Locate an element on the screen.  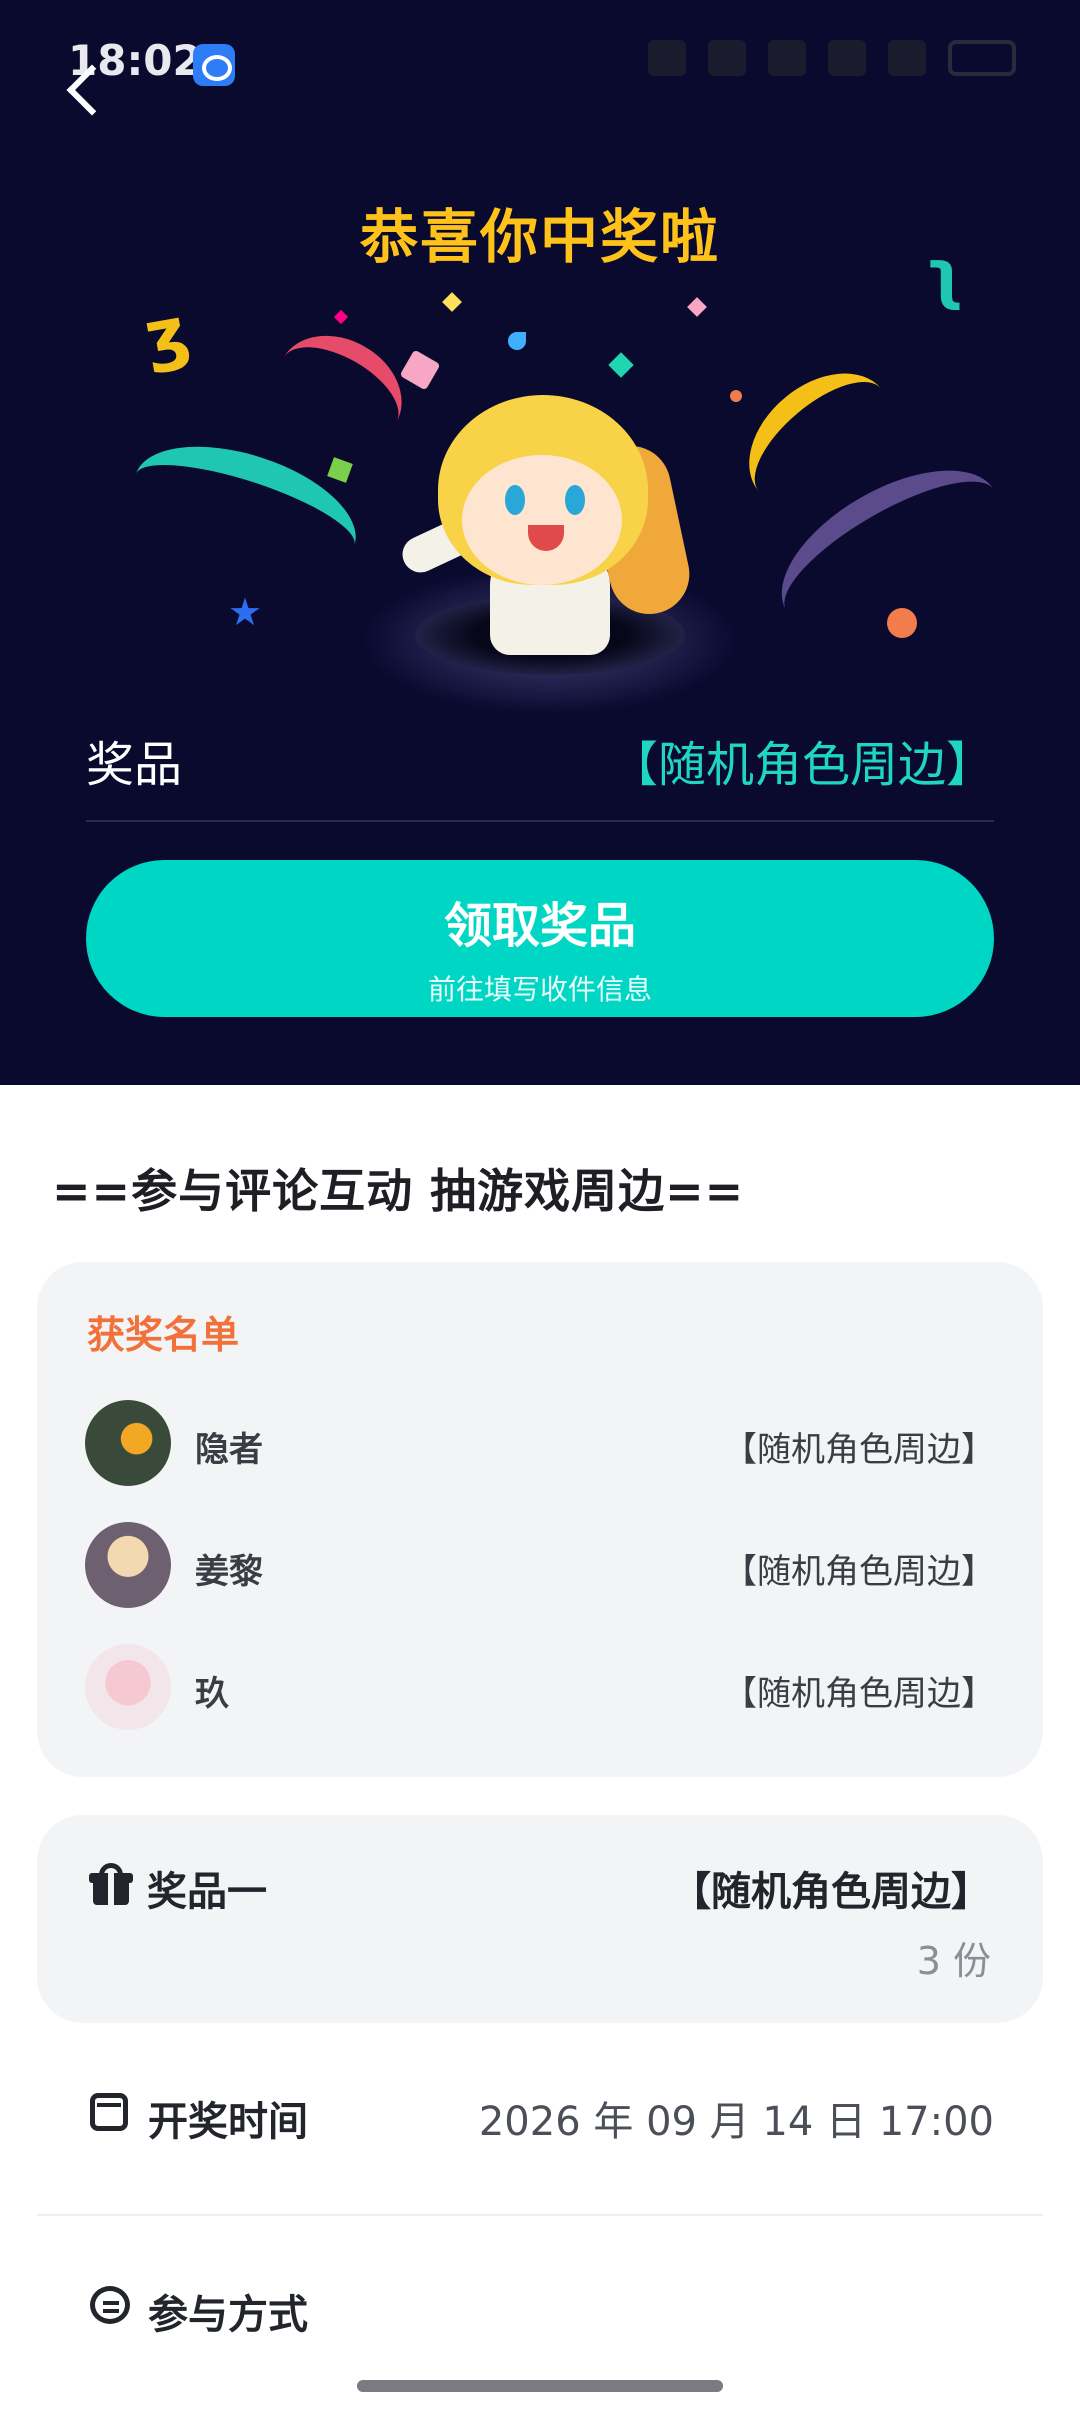
home-indicator is located at coordinates (540, 2386).